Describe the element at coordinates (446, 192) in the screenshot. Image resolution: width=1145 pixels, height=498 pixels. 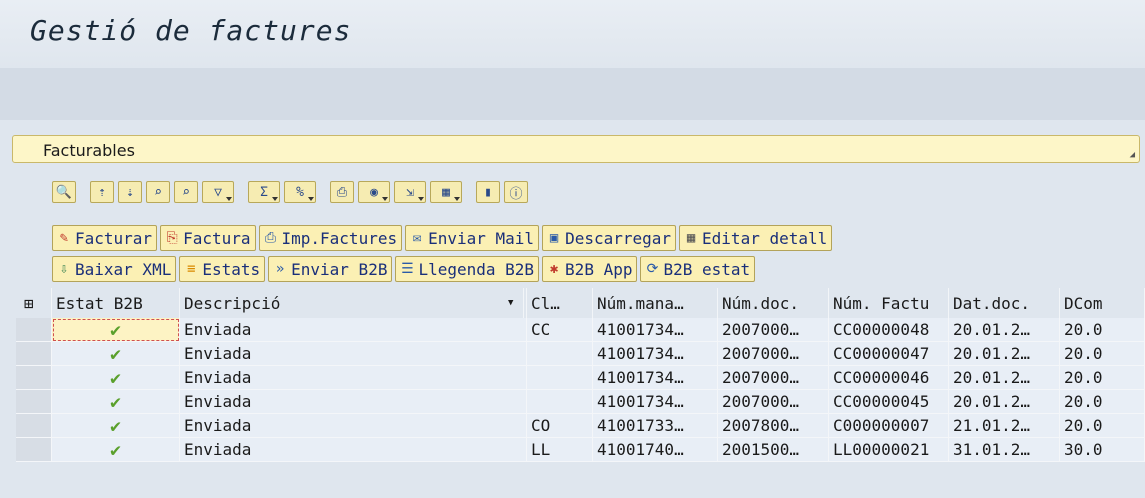
I see `layout-icon: ▦` at that location.